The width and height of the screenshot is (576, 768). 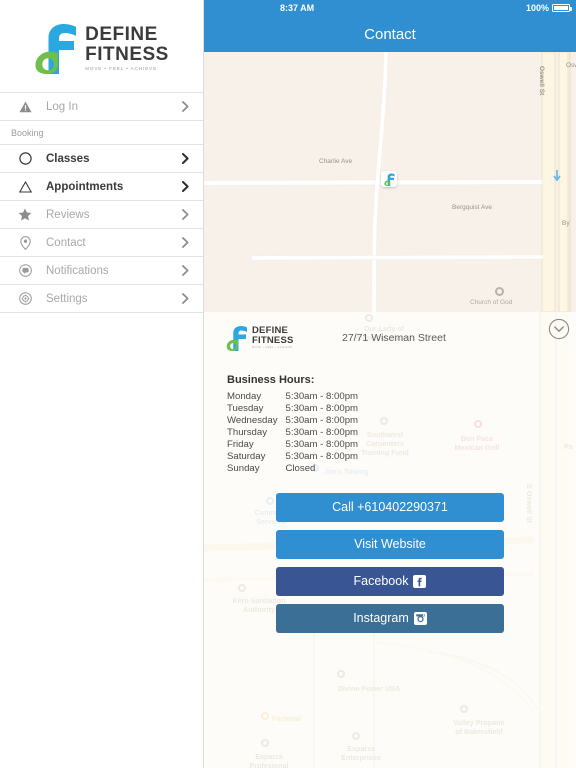 I want to click on hours-row: Friday 5:30am - 8:00pm, so click(x=292, y=444).